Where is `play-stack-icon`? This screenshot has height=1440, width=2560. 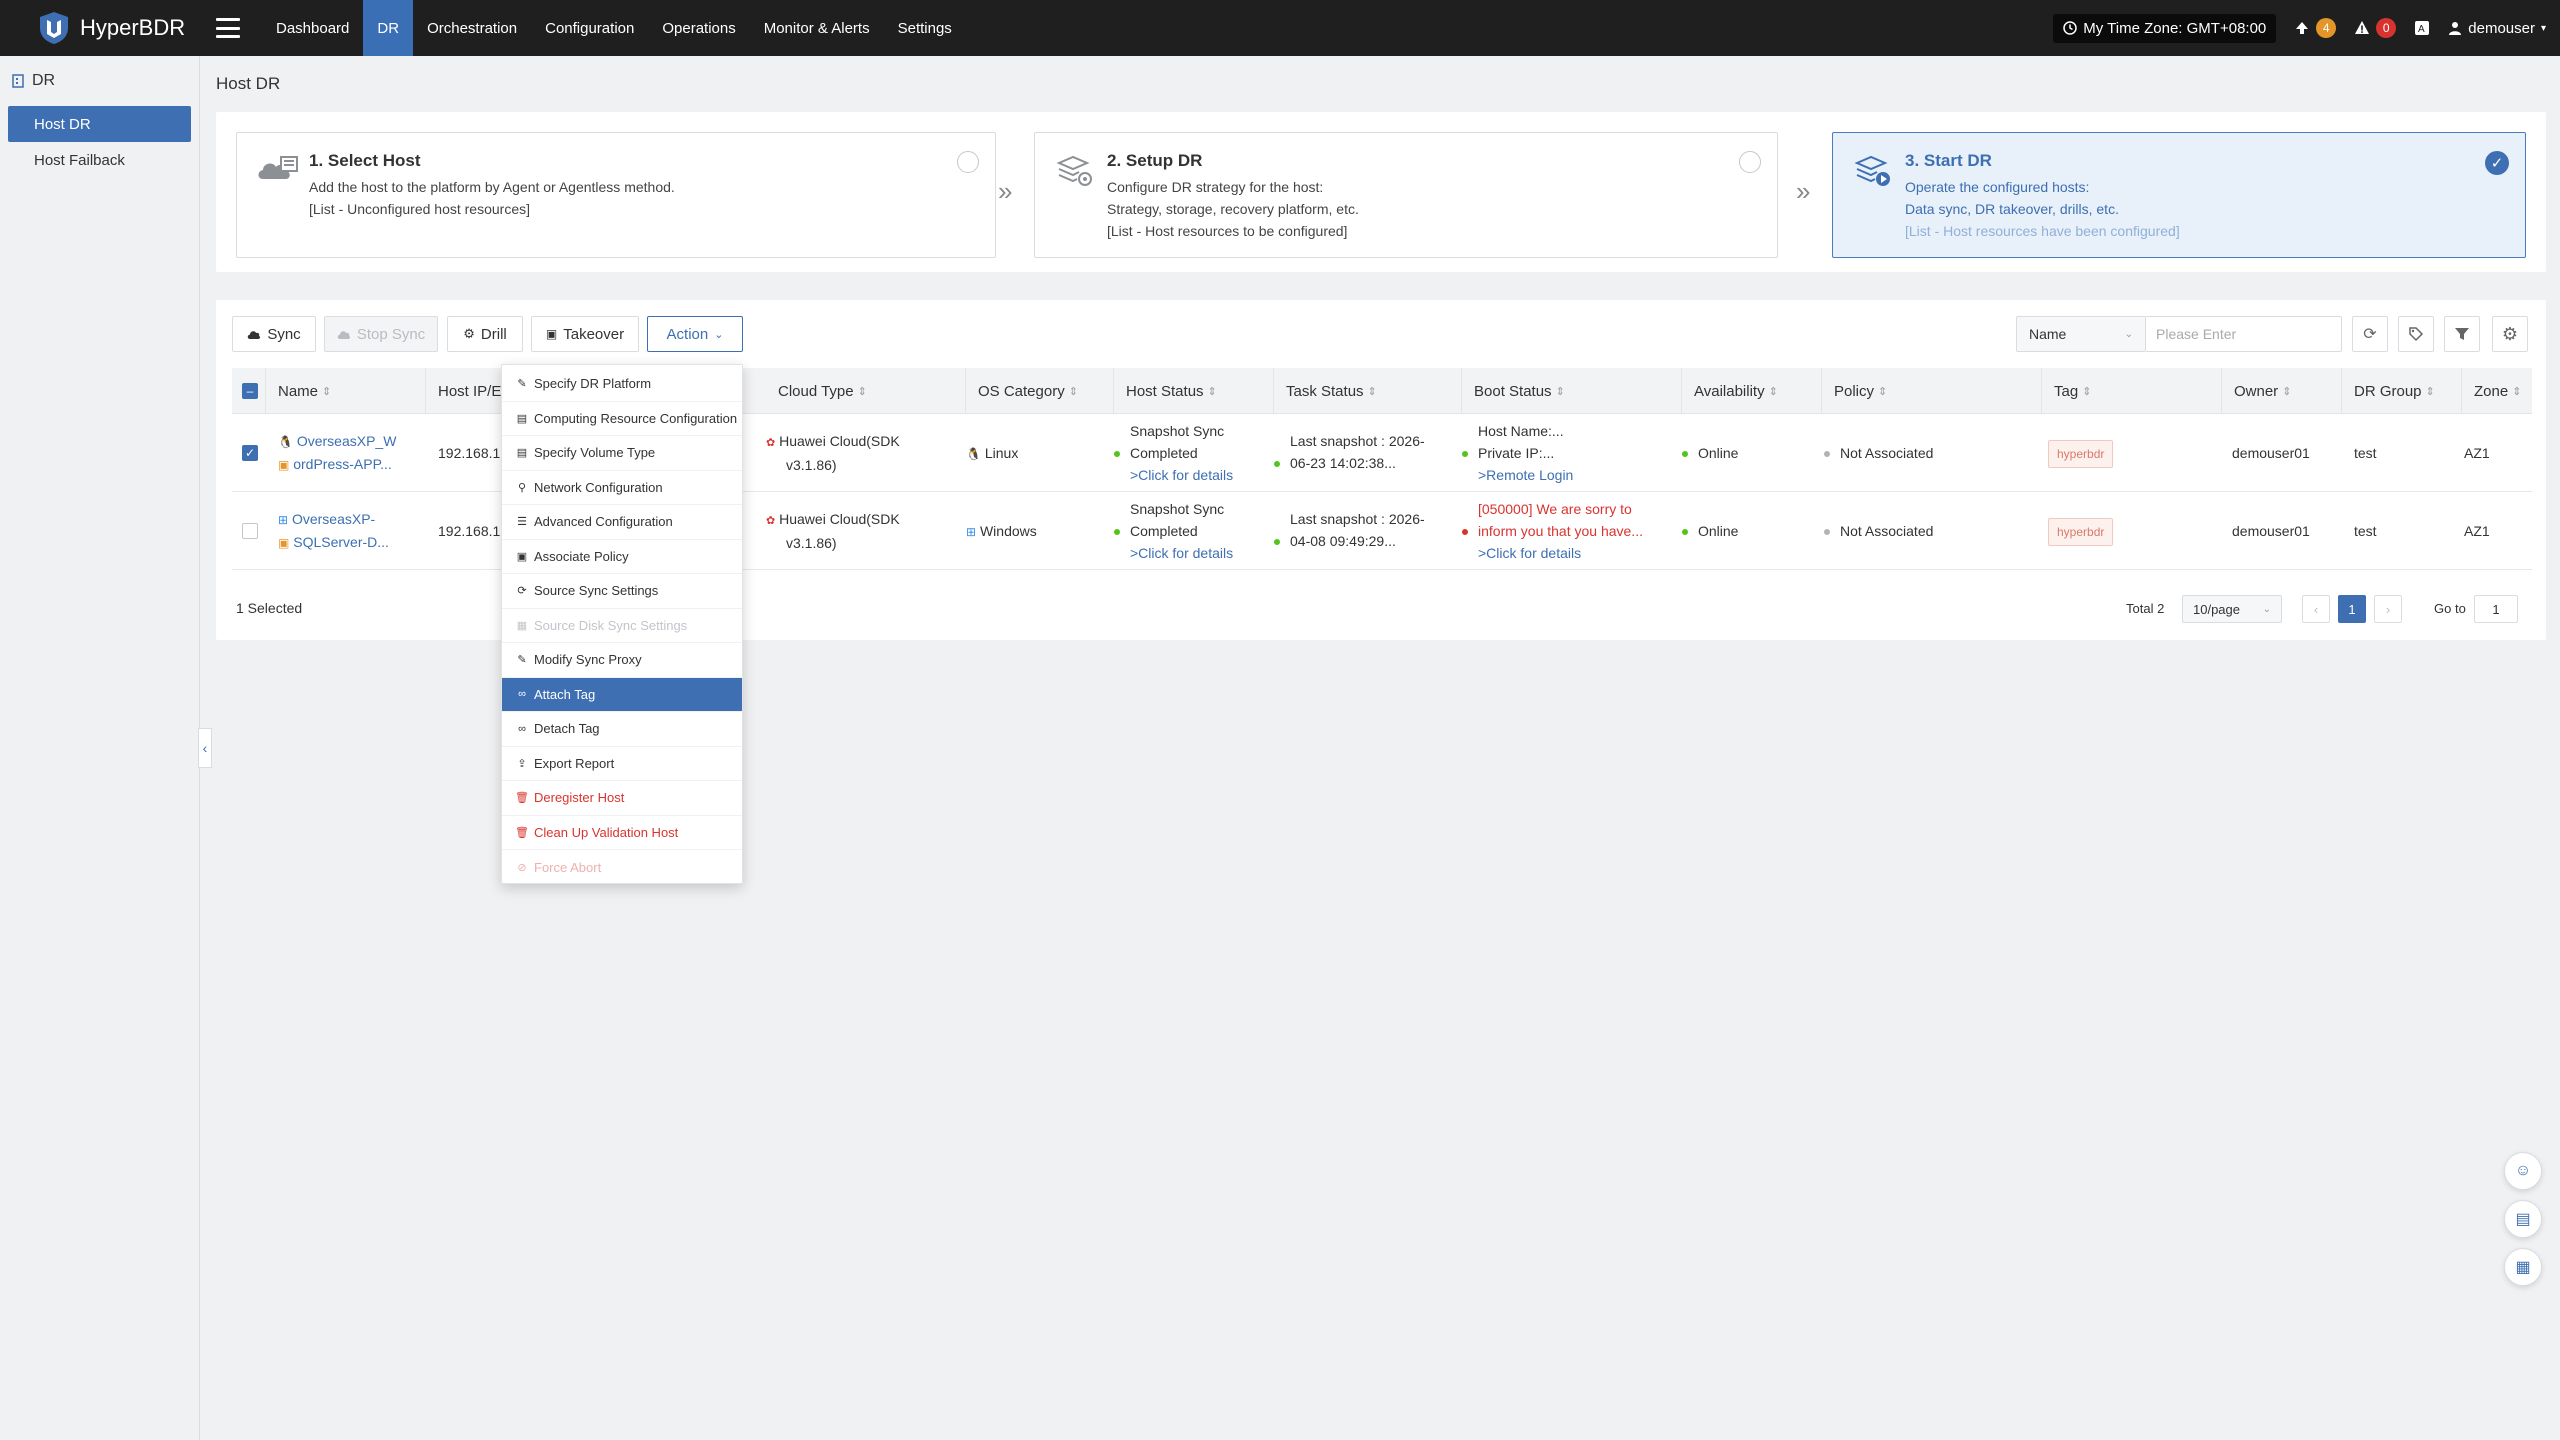 play-stack-icon is located at coordinates (1872, 170).